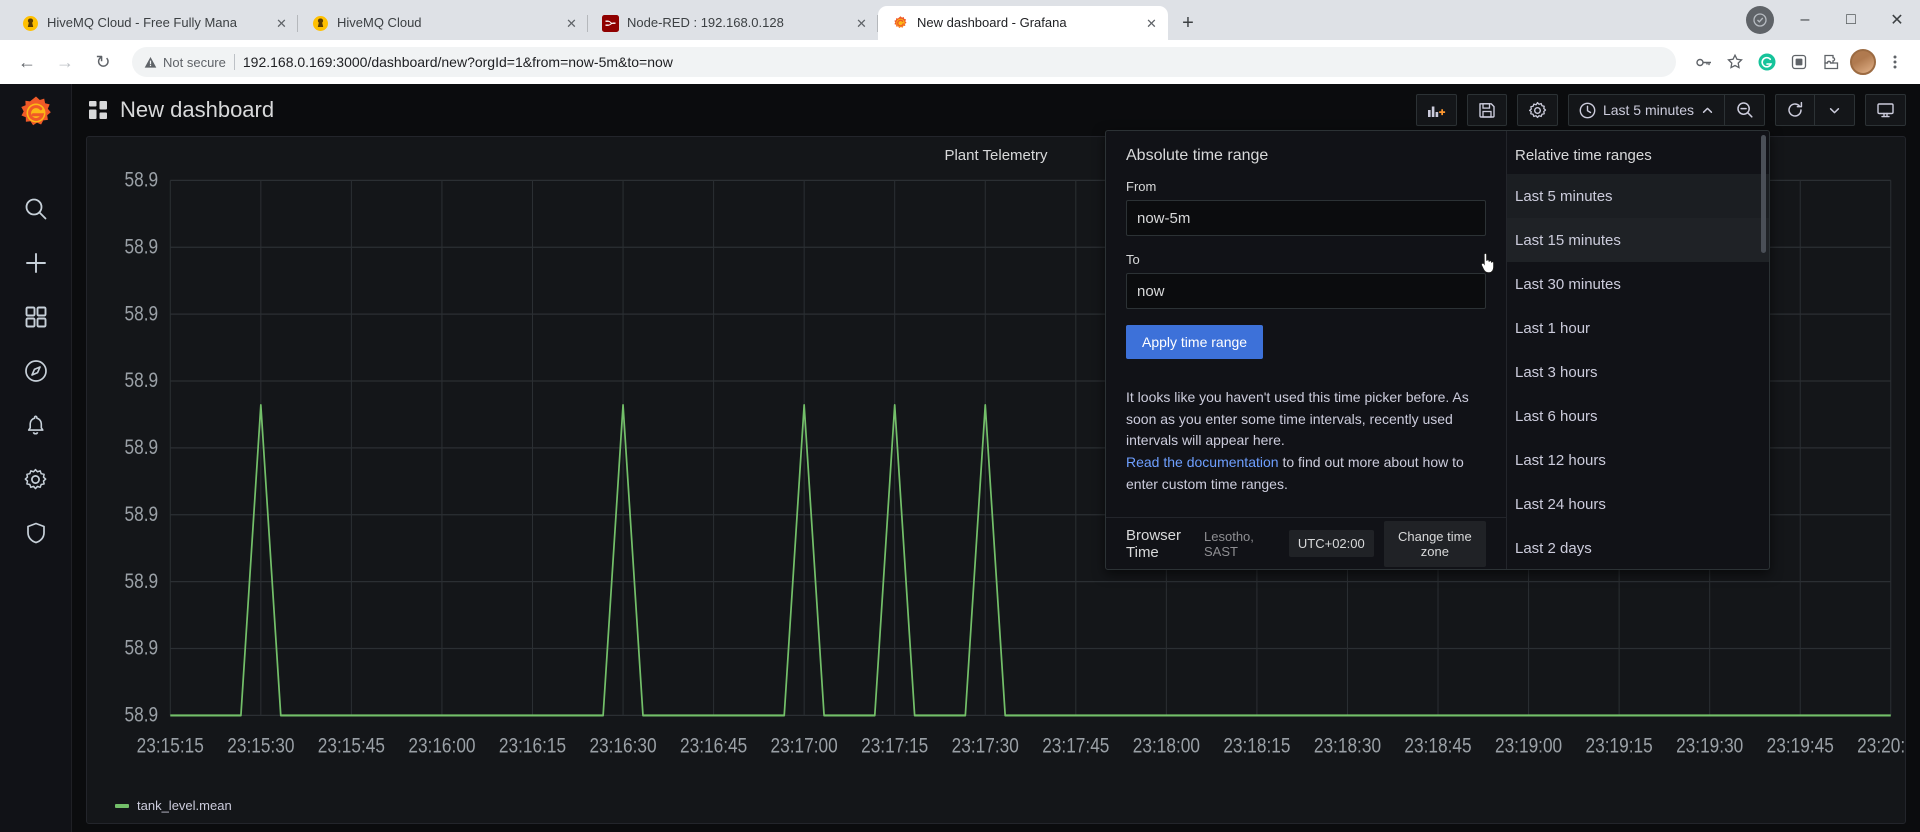 The width and height of the screenshot is (1920, 832). Describe the element at coordinates (1703, 62) in the screenshot. I see `password-key-icon` at that location.